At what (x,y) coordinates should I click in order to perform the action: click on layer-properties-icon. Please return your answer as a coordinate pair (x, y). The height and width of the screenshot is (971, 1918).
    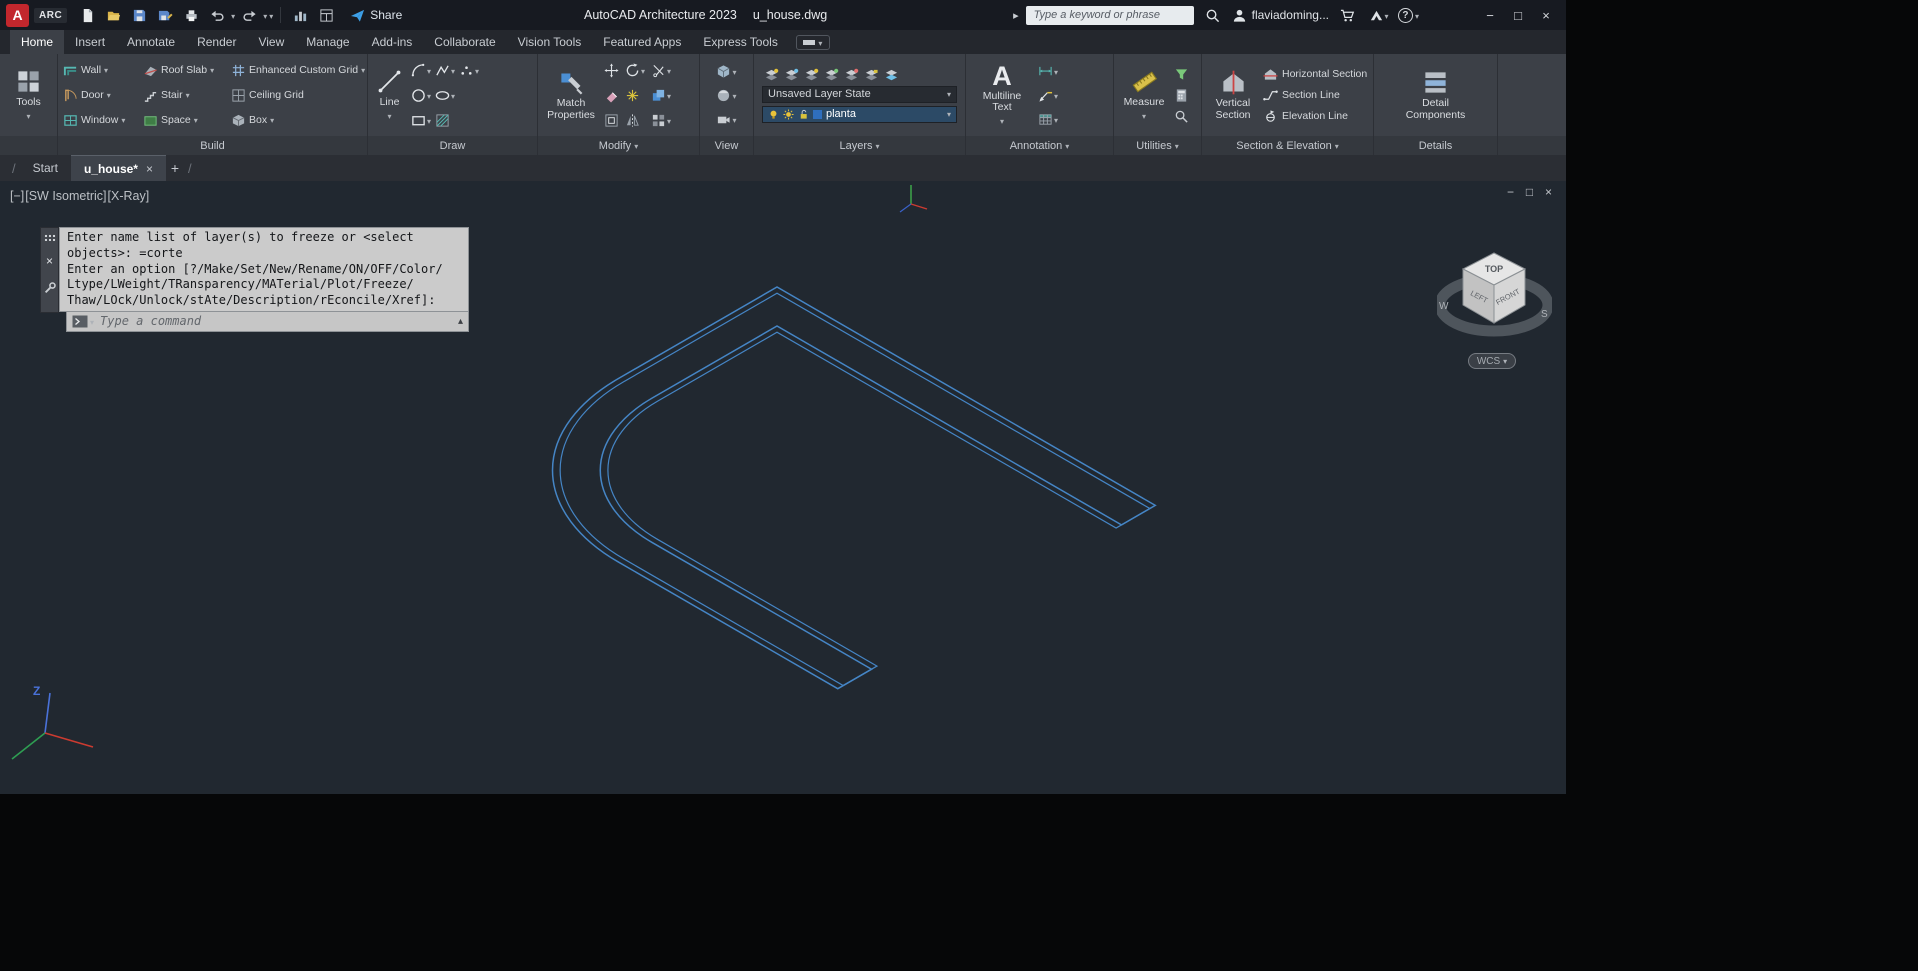
    Looking at the image, I should click on (771, 75).